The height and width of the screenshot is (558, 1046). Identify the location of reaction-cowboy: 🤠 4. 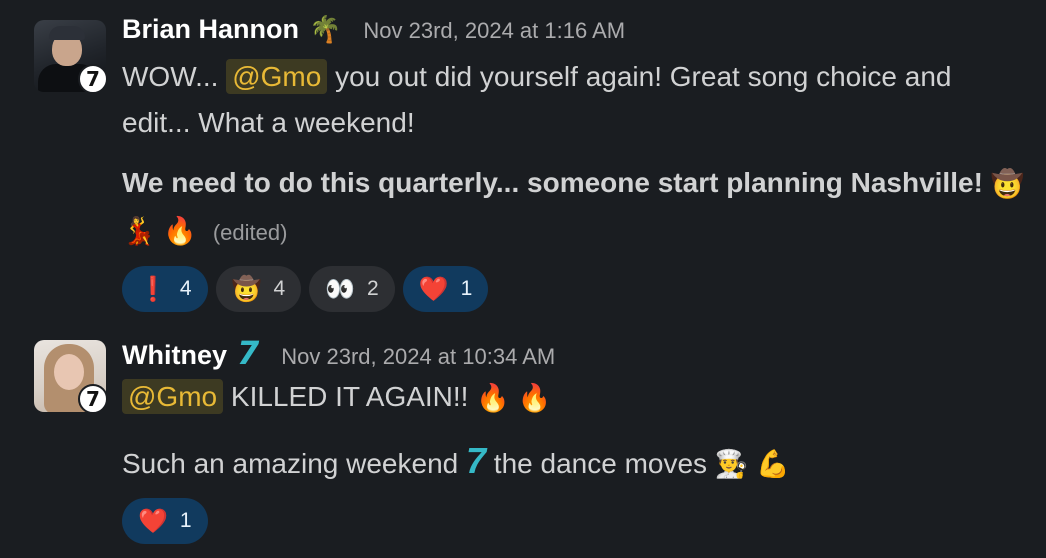
(258, 288).